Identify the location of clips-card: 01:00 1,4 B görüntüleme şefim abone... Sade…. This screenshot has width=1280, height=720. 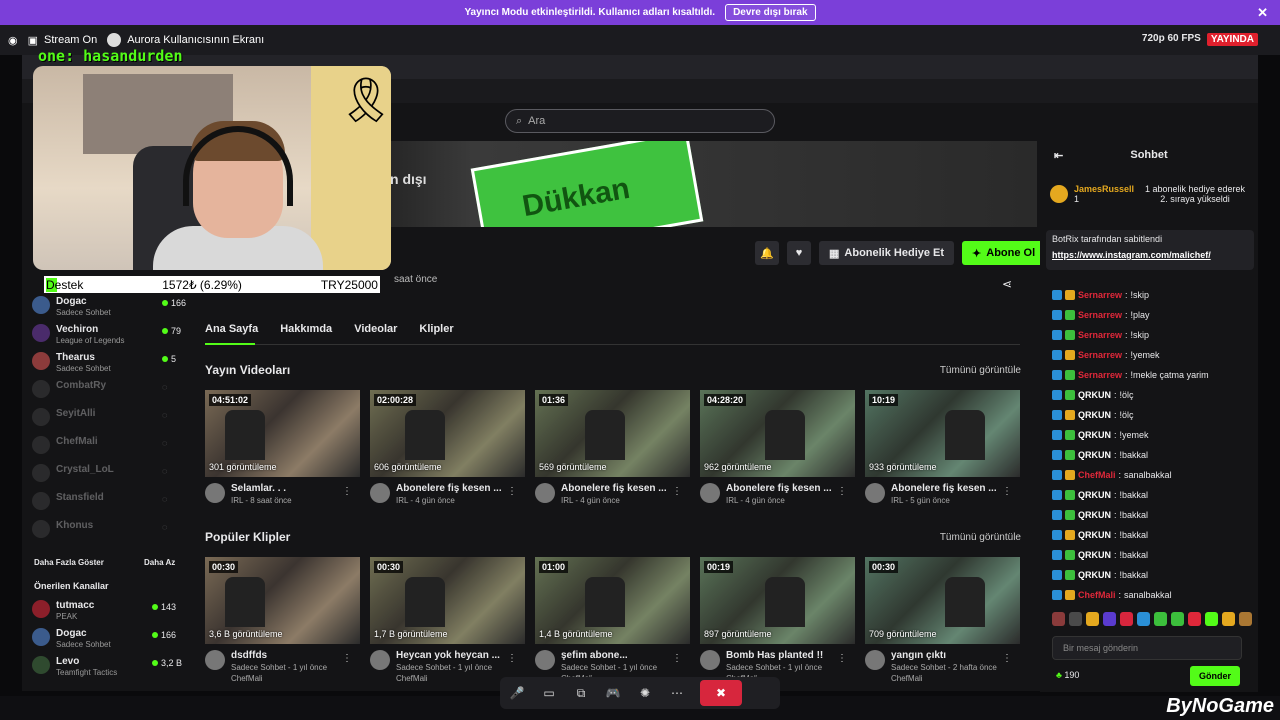
(612, 620).